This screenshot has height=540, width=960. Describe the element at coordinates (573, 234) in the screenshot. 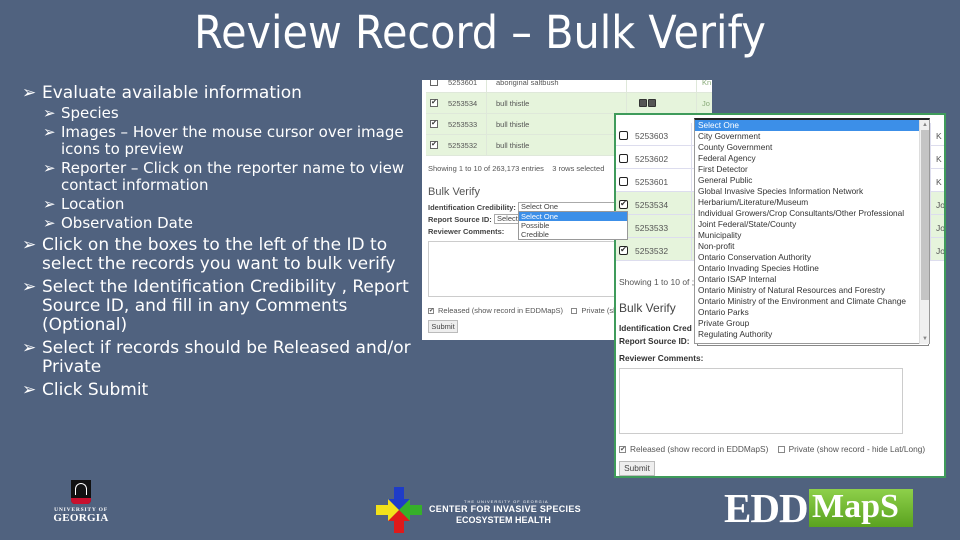

I see `dropdown-option: Credible` at that location.